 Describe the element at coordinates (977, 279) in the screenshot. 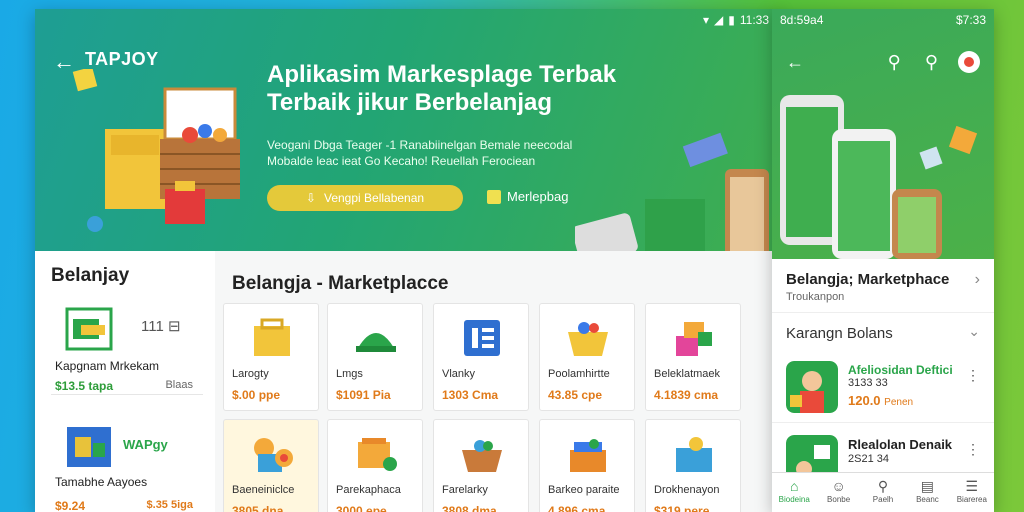

I see `chevron-right-icon: ›` at that location.